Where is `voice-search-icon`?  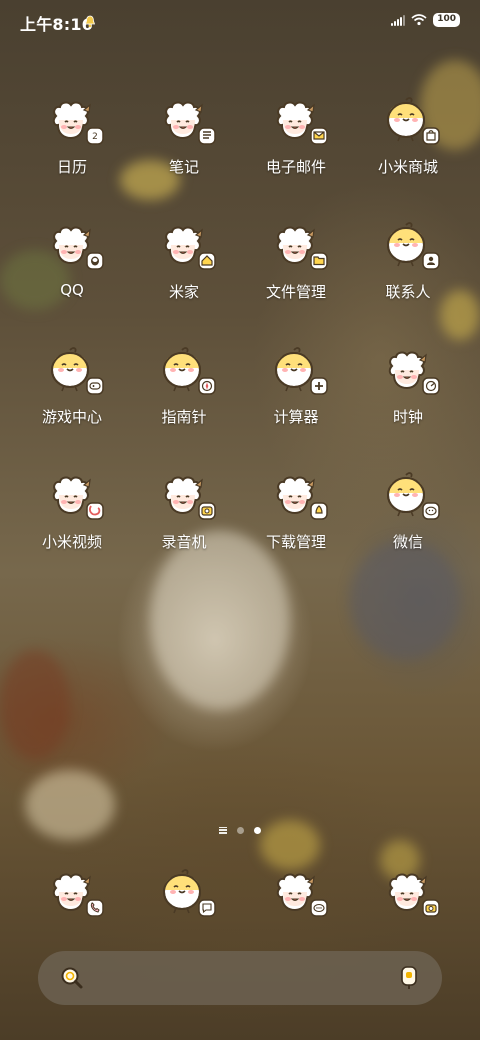
voice-search-icon is located at coordinates (409, 978).